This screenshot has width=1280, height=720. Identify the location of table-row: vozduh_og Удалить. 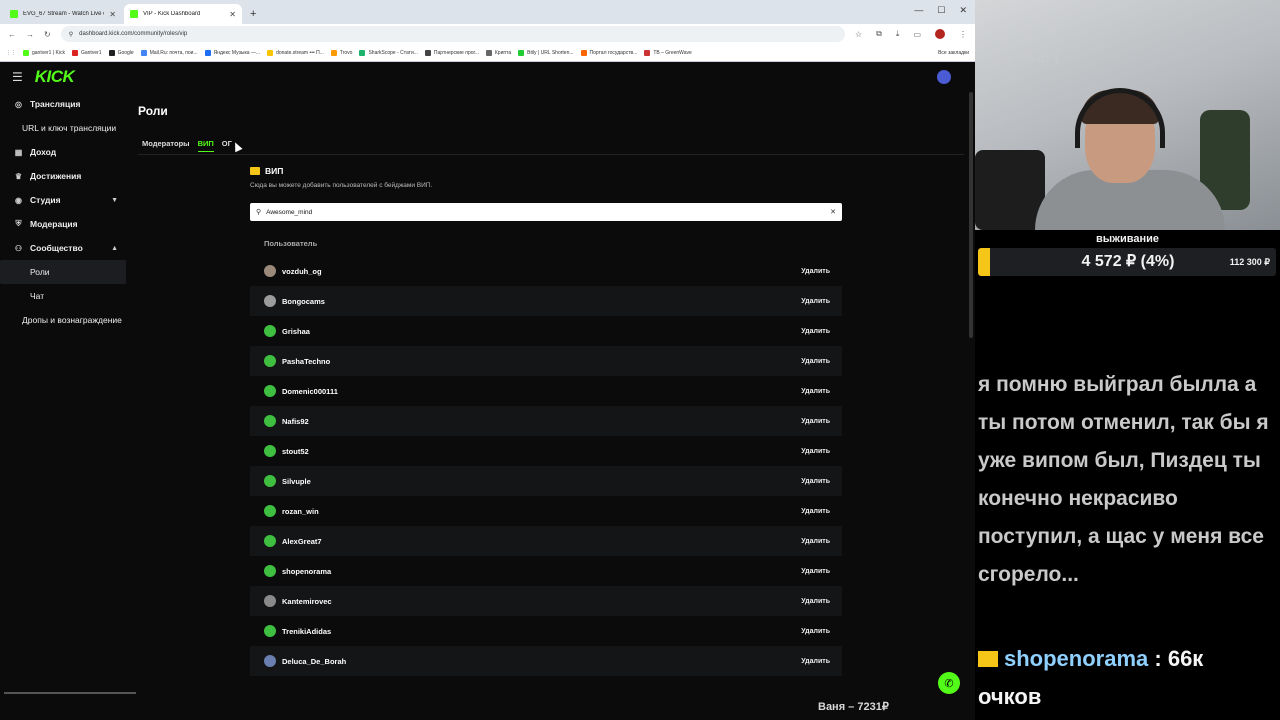
(546, 271).